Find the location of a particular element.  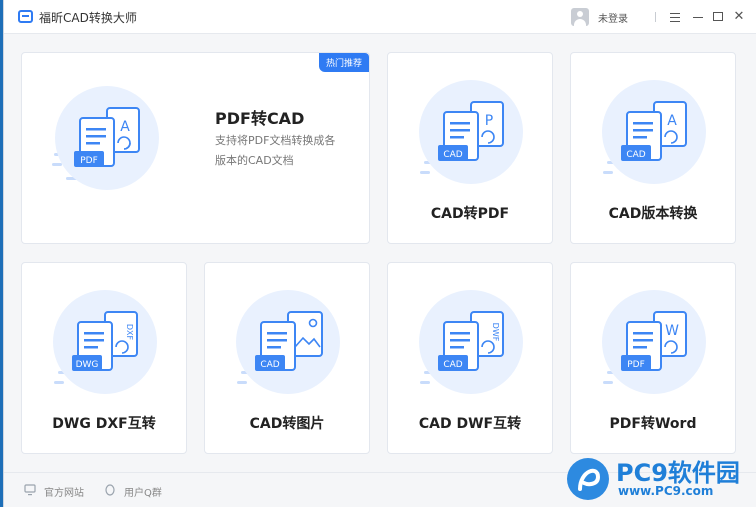

card-label: DWG DXF互转 is located at coordinates (104, 424).